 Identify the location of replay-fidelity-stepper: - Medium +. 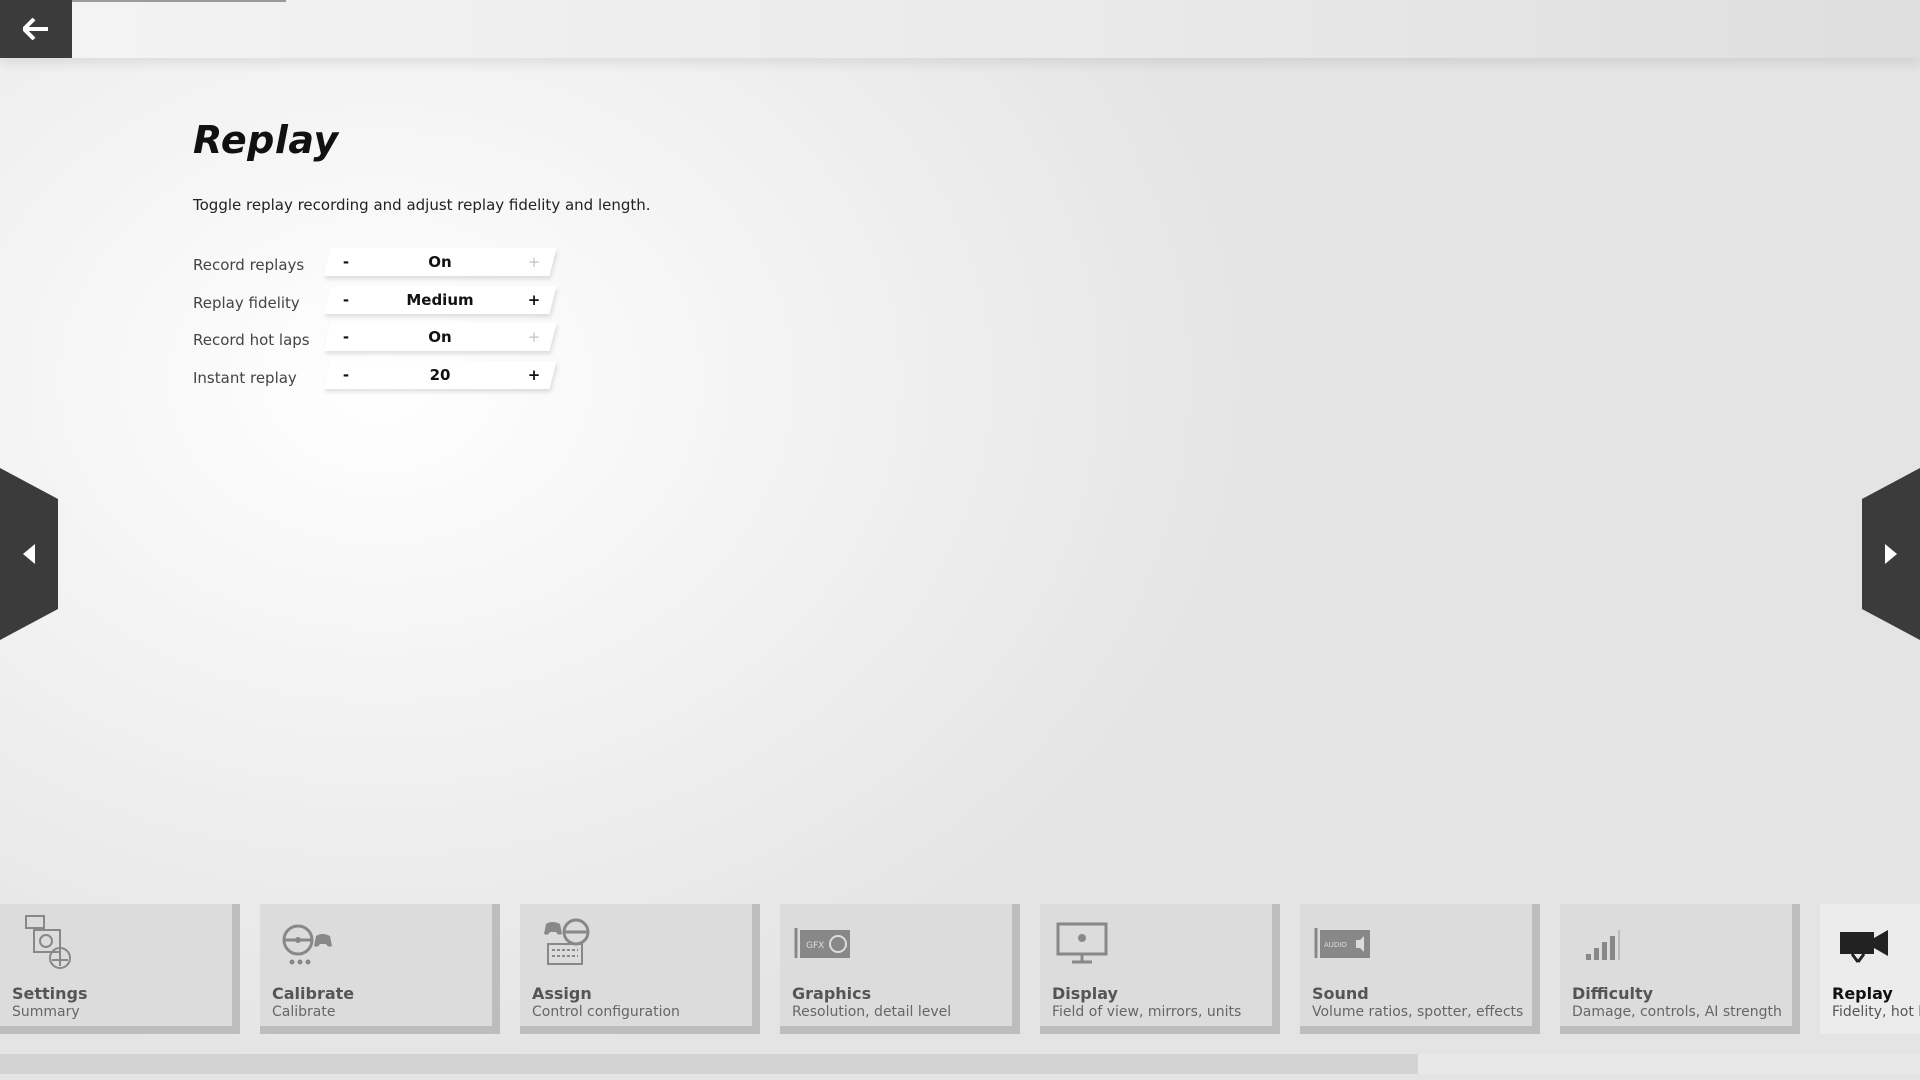
(440, 300).